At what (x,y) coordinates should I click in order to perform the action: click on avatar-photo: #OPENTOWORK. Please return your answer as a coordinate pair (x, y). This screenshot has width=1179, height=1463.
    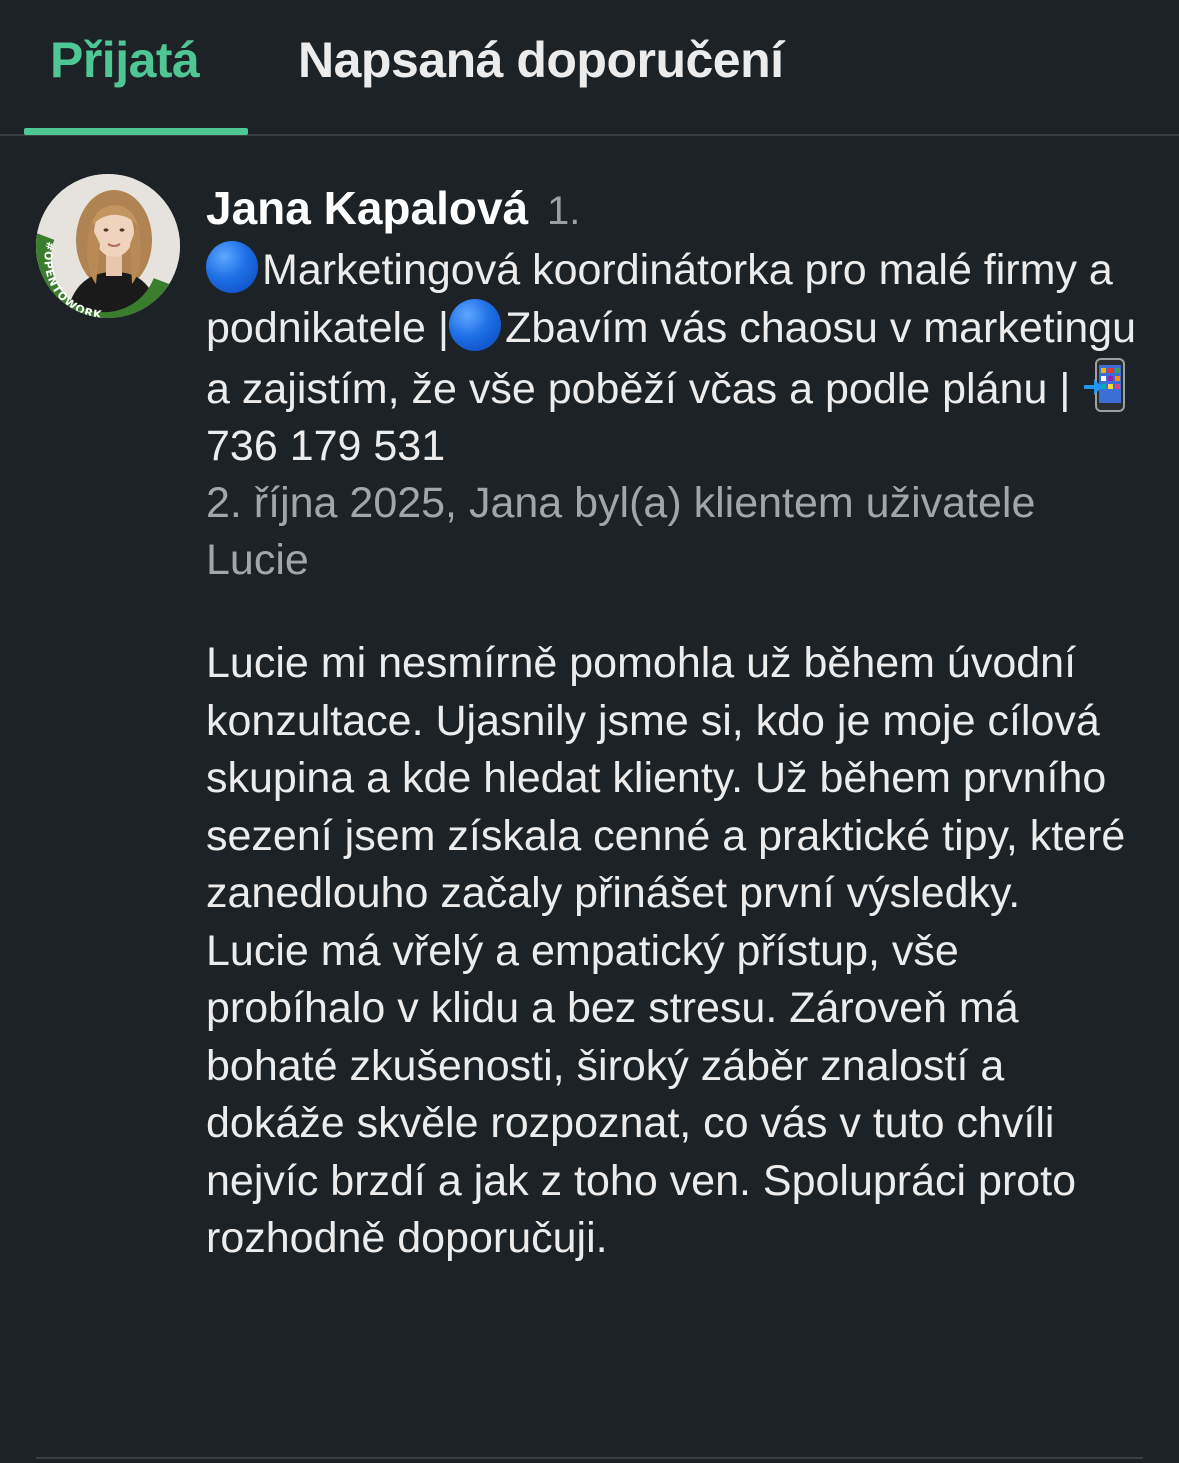
    Looking at the image, I should click on (108, 246).